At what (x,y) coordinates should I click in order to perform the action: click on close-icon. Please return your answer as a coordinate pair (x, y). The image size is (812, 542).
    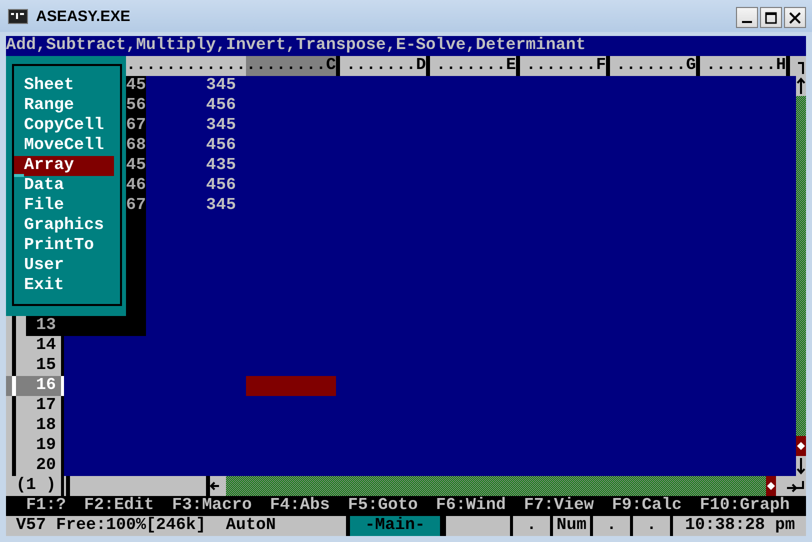
    Looking at the image, I should click on (795, 18).